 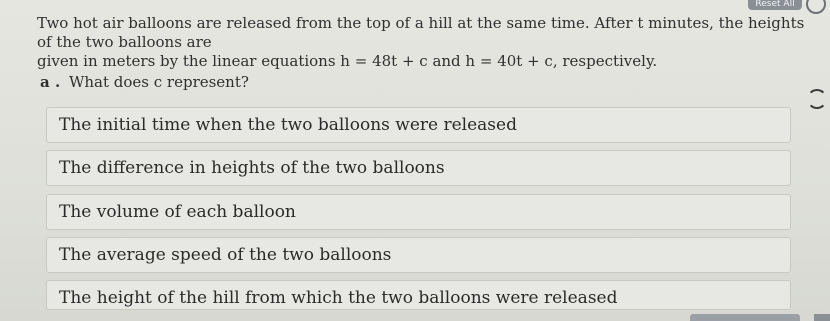 What do you see at coordinates (158, 82) in the screenshot?
I see `part-prompt-text: What does c represent?` at bounding box center [158, 82].